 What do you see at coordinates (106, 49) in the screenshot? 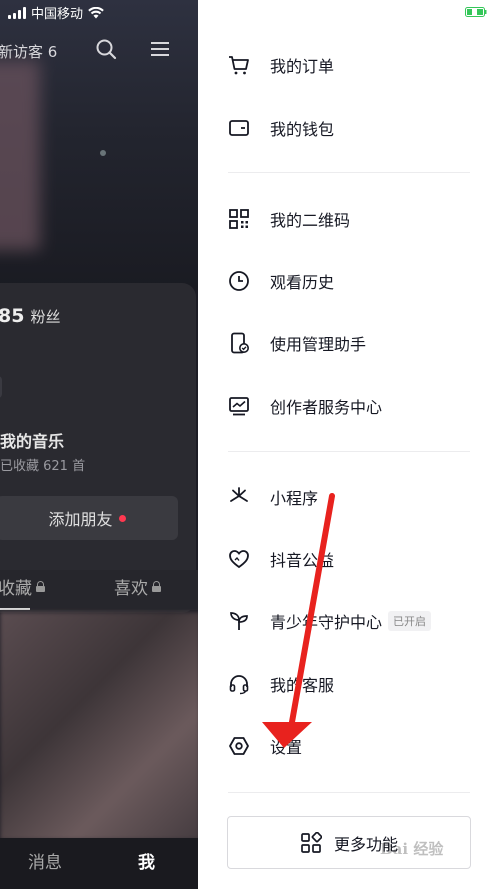
I see `search-icon` at bounding box center [106, 49].